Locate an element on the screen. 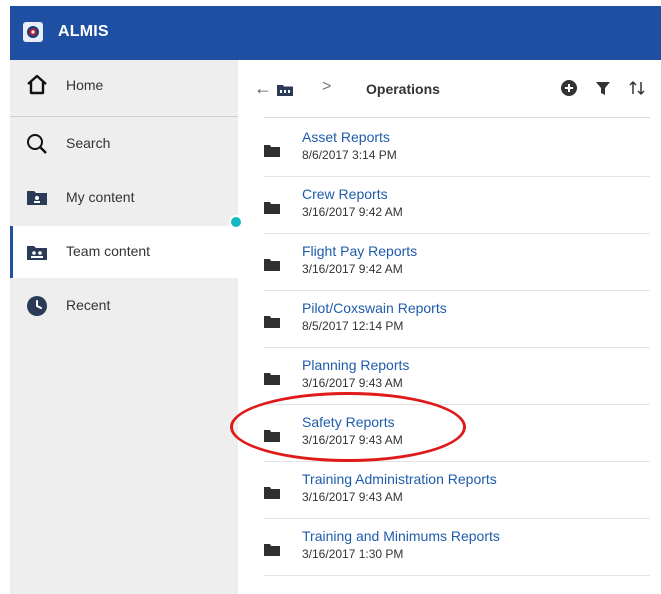 The height and width of the screenshot is (594, 661). file-name-link: Safety Reports is located at coordinates (348, 422).